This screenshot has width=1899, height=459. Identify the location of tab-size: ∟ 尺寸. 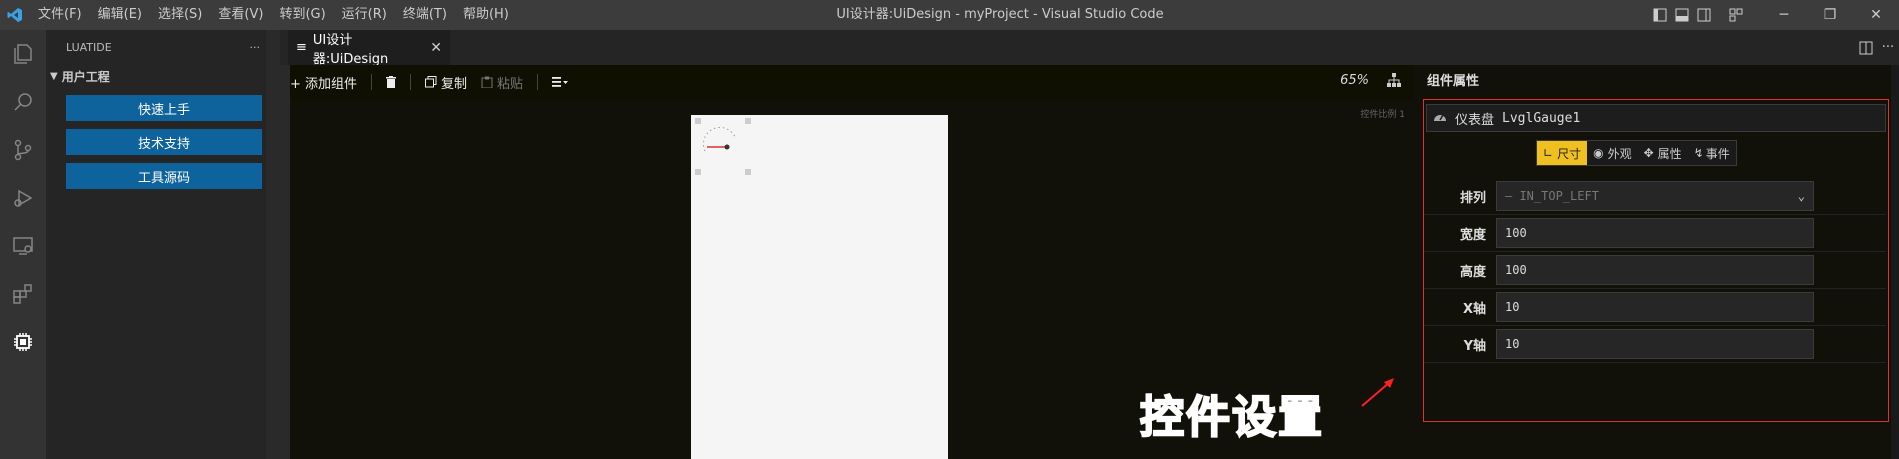
(1562, 153).